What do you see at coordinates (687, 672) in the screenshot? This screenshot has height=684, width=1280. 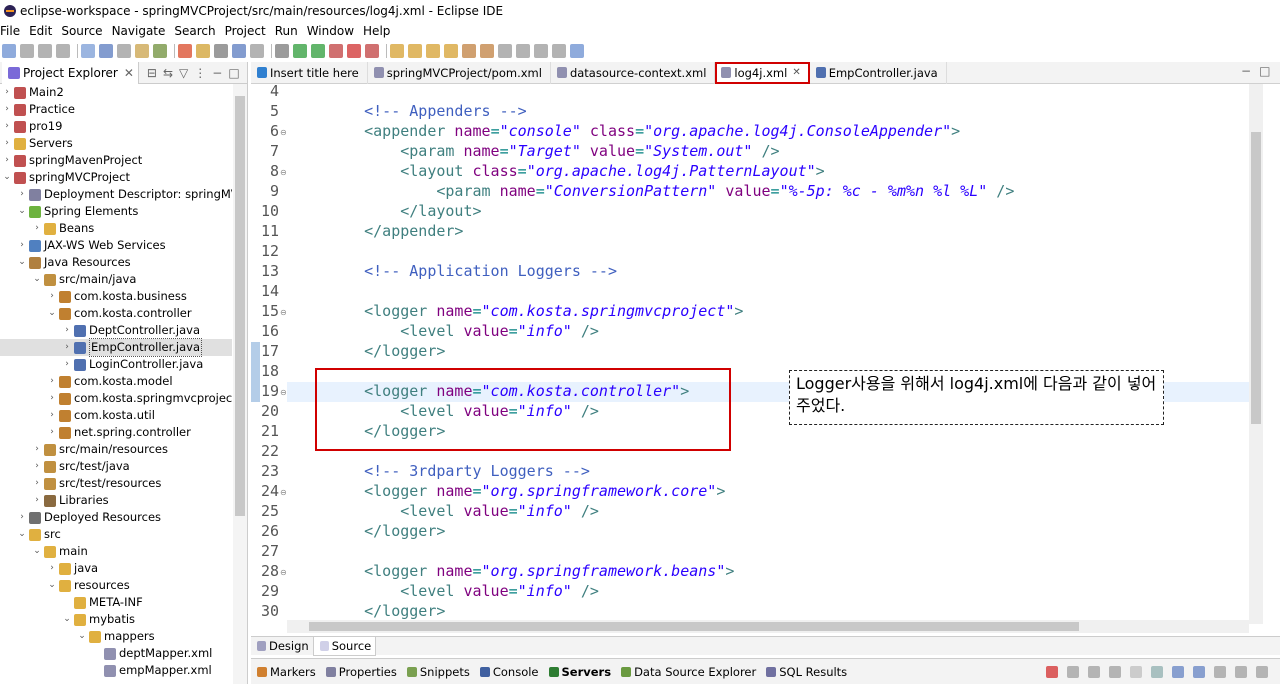 I see `panel-tab-data-source-explorer: Data Source Explorer` at bounding box center [687, 672].